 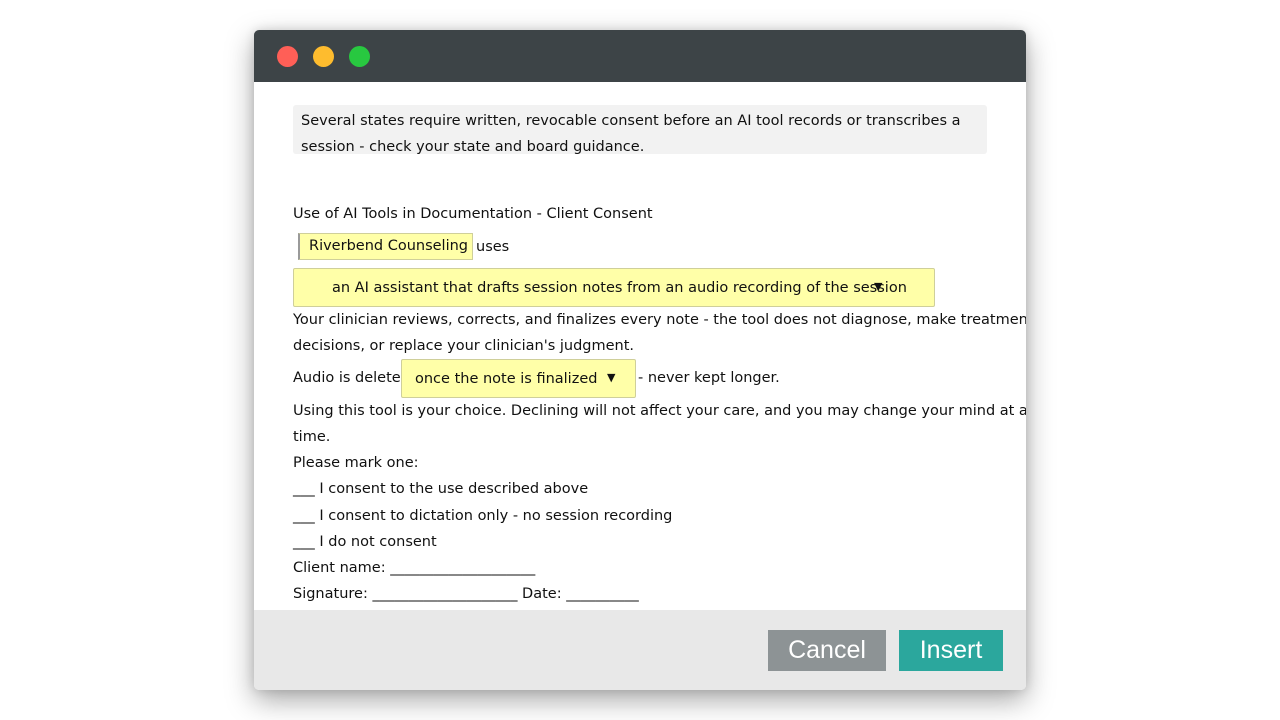 I want to click on audio-deleted-label: Audio is deleted, so click(x=351, y=378).